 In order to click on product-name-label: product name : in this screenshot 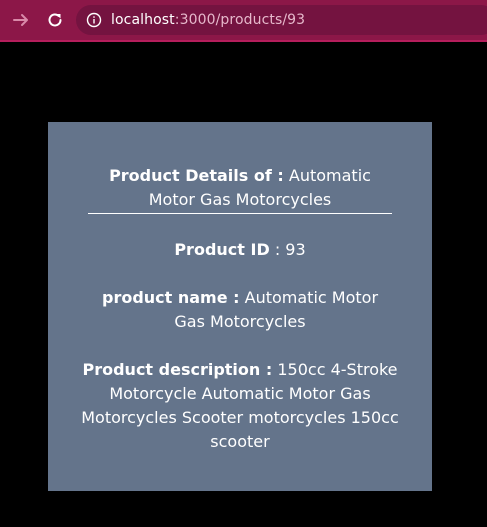, I will do `click(170, 297)`.